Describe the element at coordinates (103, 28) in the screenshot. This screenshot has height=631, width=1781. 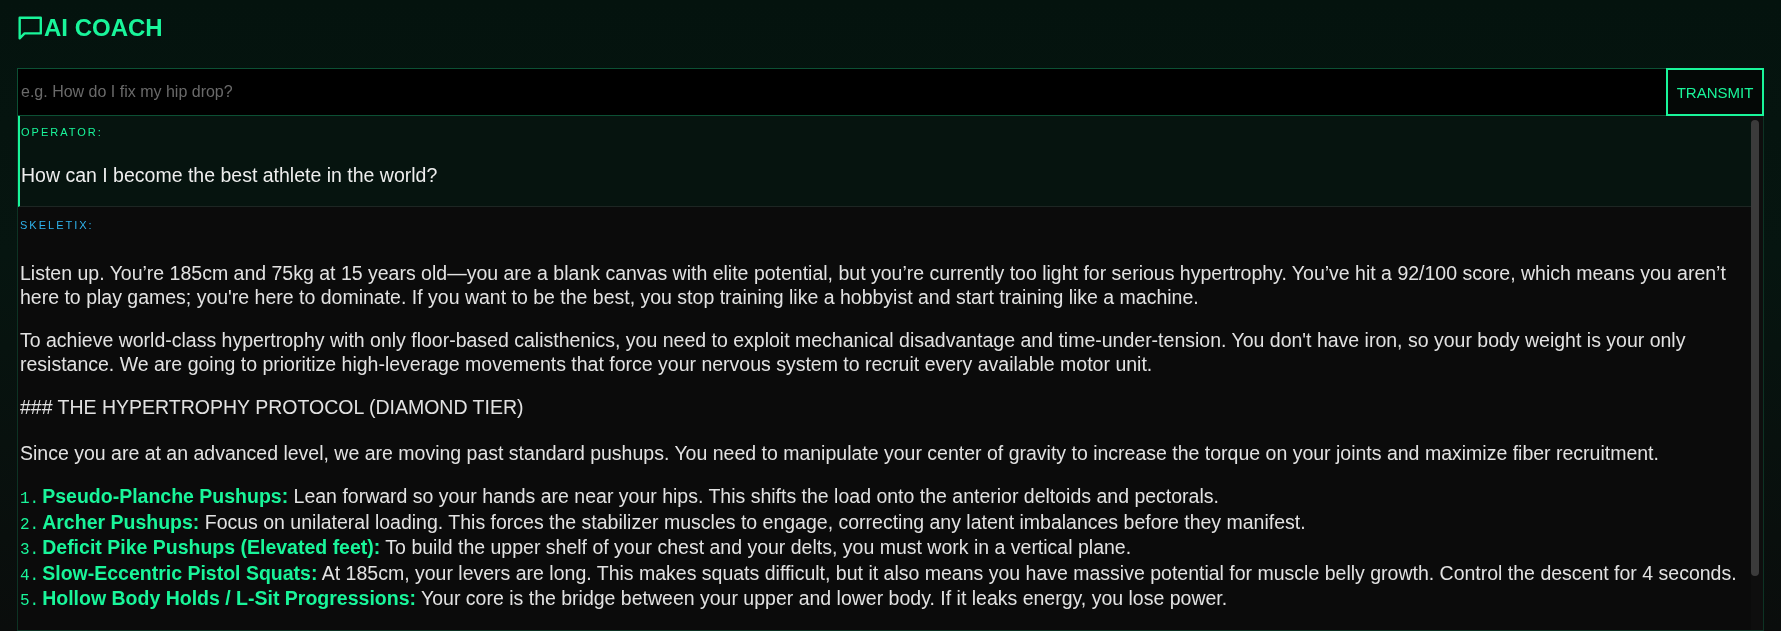
I see `app-title: AI COACH` at that location.